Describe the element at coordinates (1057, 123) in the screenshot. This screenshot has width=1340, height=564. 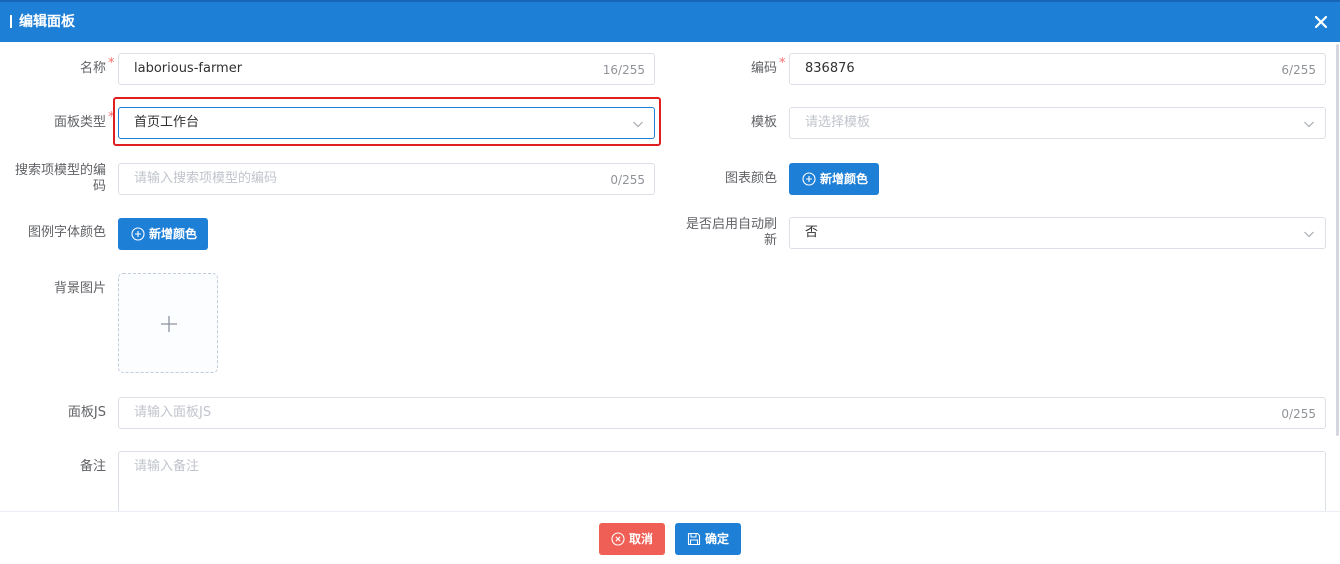
I see `template-select: 请选择模板` at that location.